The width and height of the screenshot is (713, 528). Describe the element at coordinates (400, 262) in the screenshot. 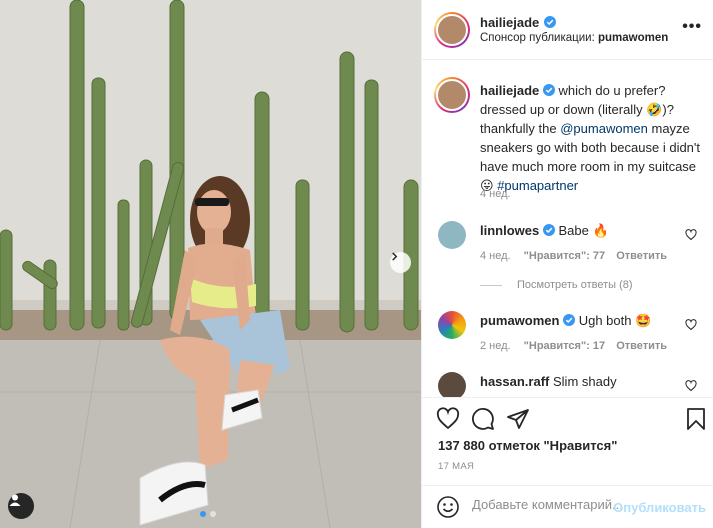

I see `carousel-next-button` at that location.